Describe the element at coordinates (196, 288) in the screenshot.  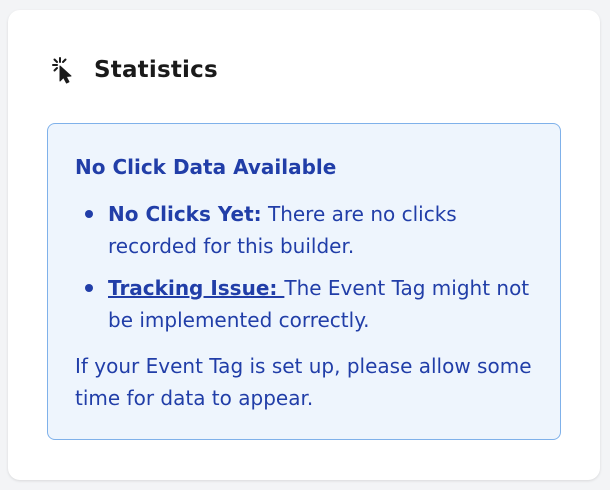
I see `tracking-issue-link: Tracking Issue:` at that location.